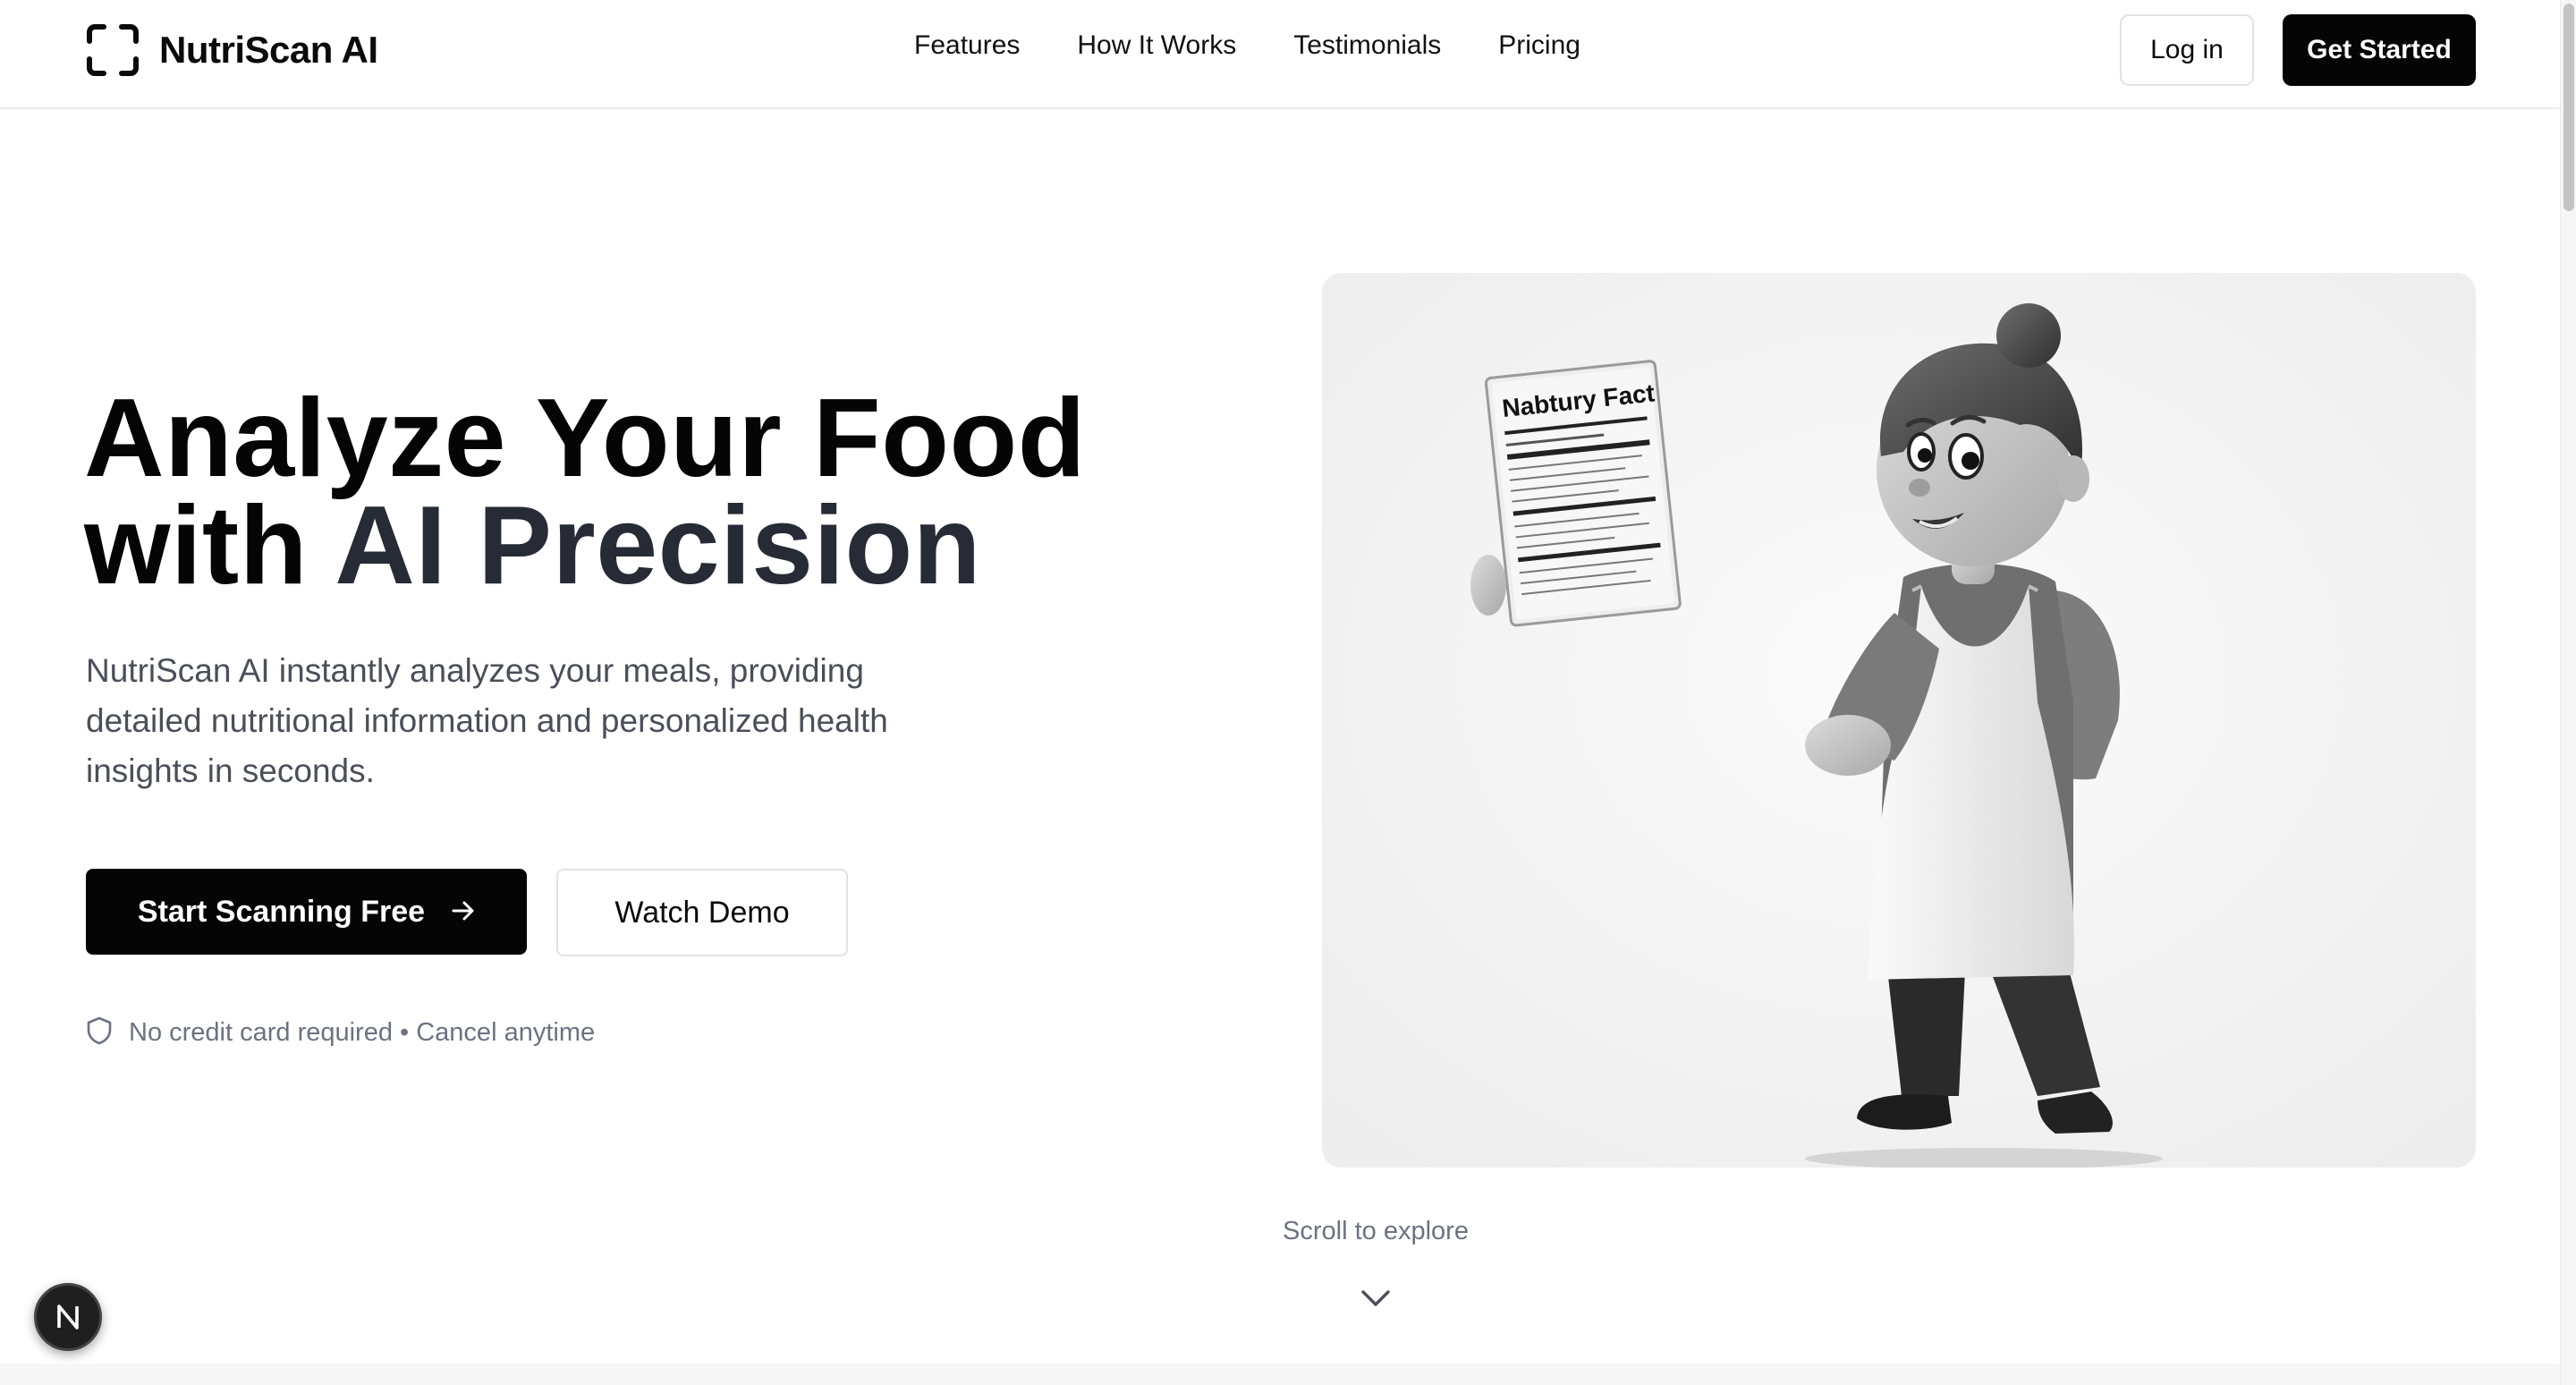 The height and width of the screenshot is (1385, 2576). Describe the element at coordinates (1539, 45) in the screenshot. I see `nav-link-pricing: Pricing` at that location.